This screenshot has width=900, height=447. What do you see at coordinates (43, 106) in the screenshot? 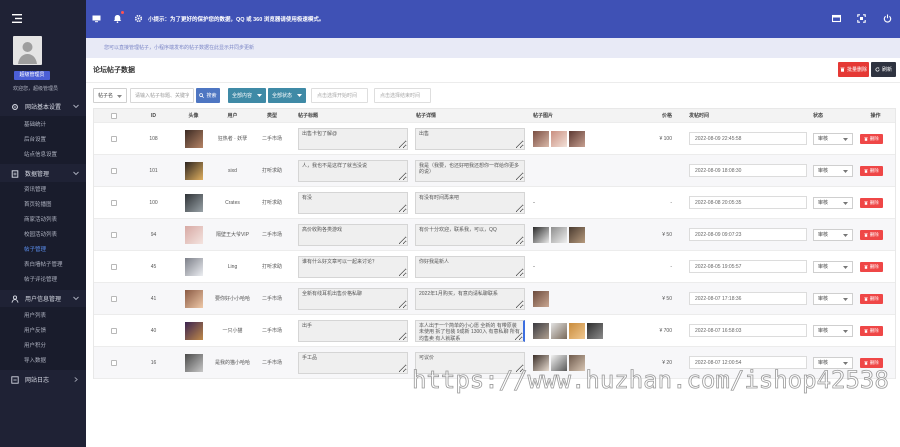
I see `sidebar-group-site-settings: 网站基本设置` at bounding box center [43, 106].